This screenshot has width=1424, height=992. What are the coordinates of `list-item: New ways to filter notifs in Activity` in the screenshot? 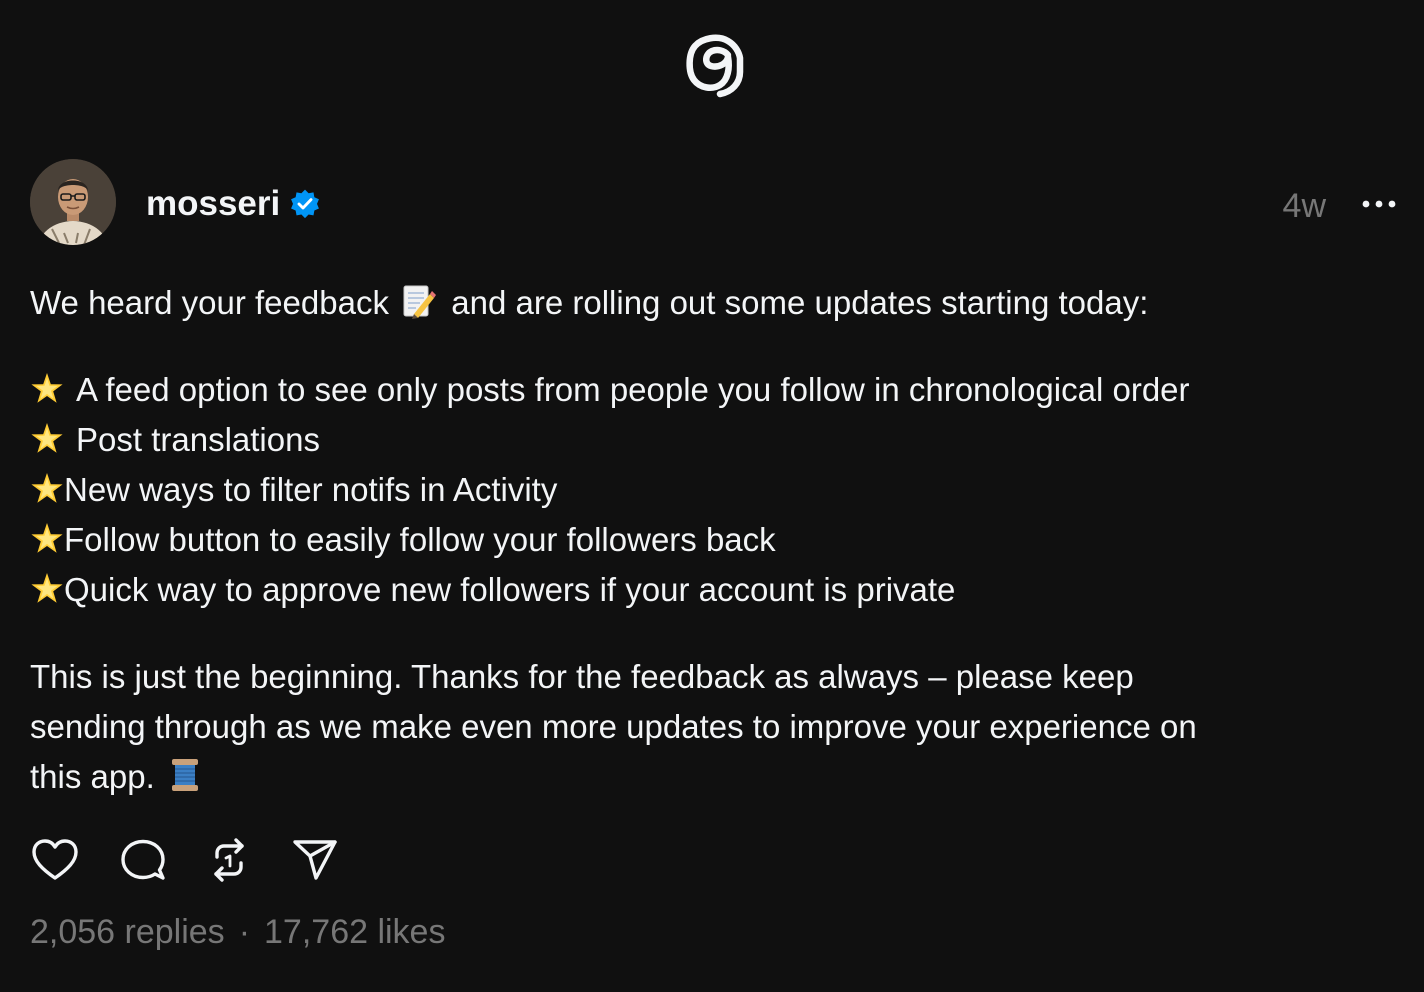 It's located at (715, 490).